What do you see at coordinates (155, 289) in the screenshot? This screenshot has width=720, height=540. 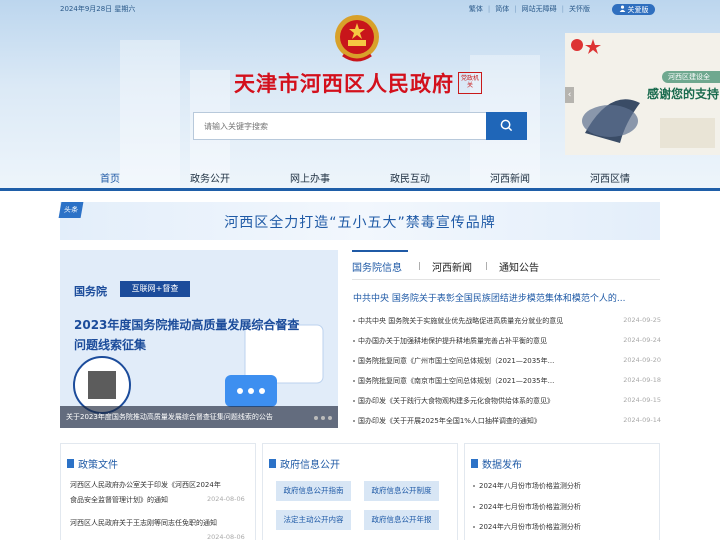 I see `slide-tag: 互联网+督查` at bounding box center [155, 289].